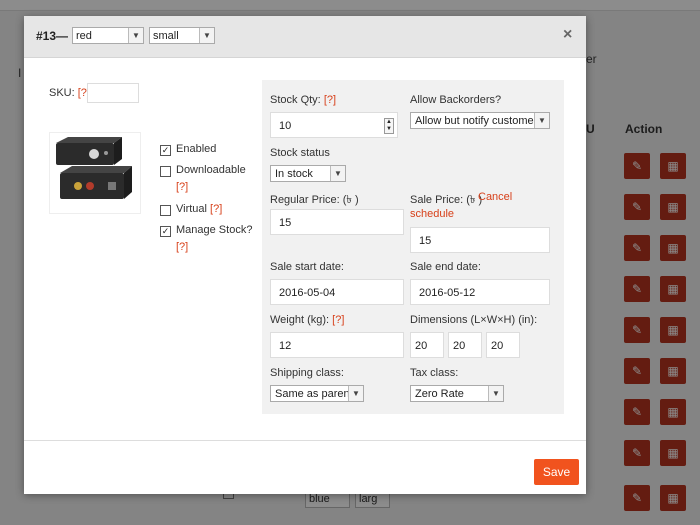  Describe the element at coordinates (330, 100) in the screenshot. I see `stock-qty-help-link: [?]` at that location.